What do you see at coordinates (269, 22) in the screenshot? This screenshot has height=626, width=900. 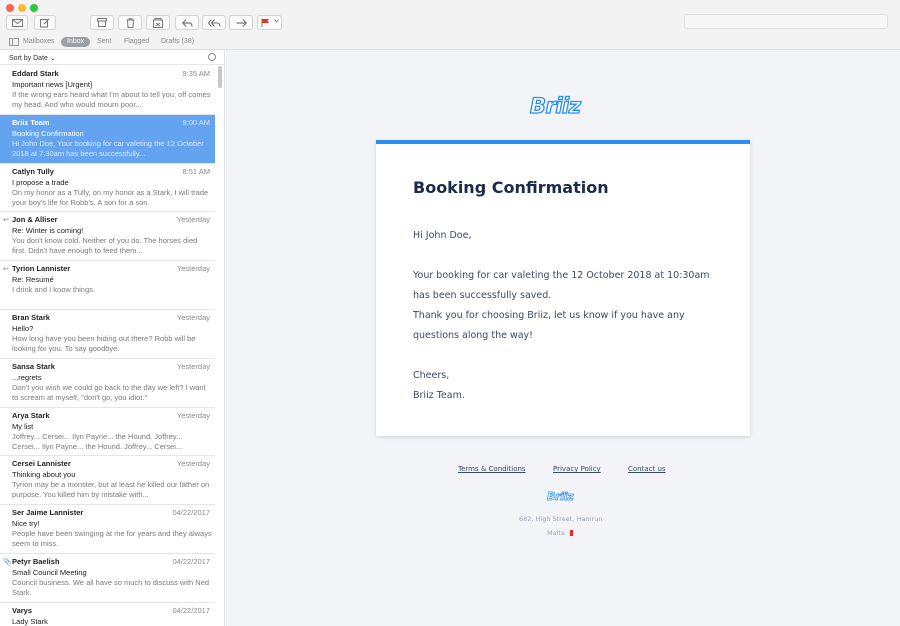 I see `flag-button` at bounding box center [269, 22].